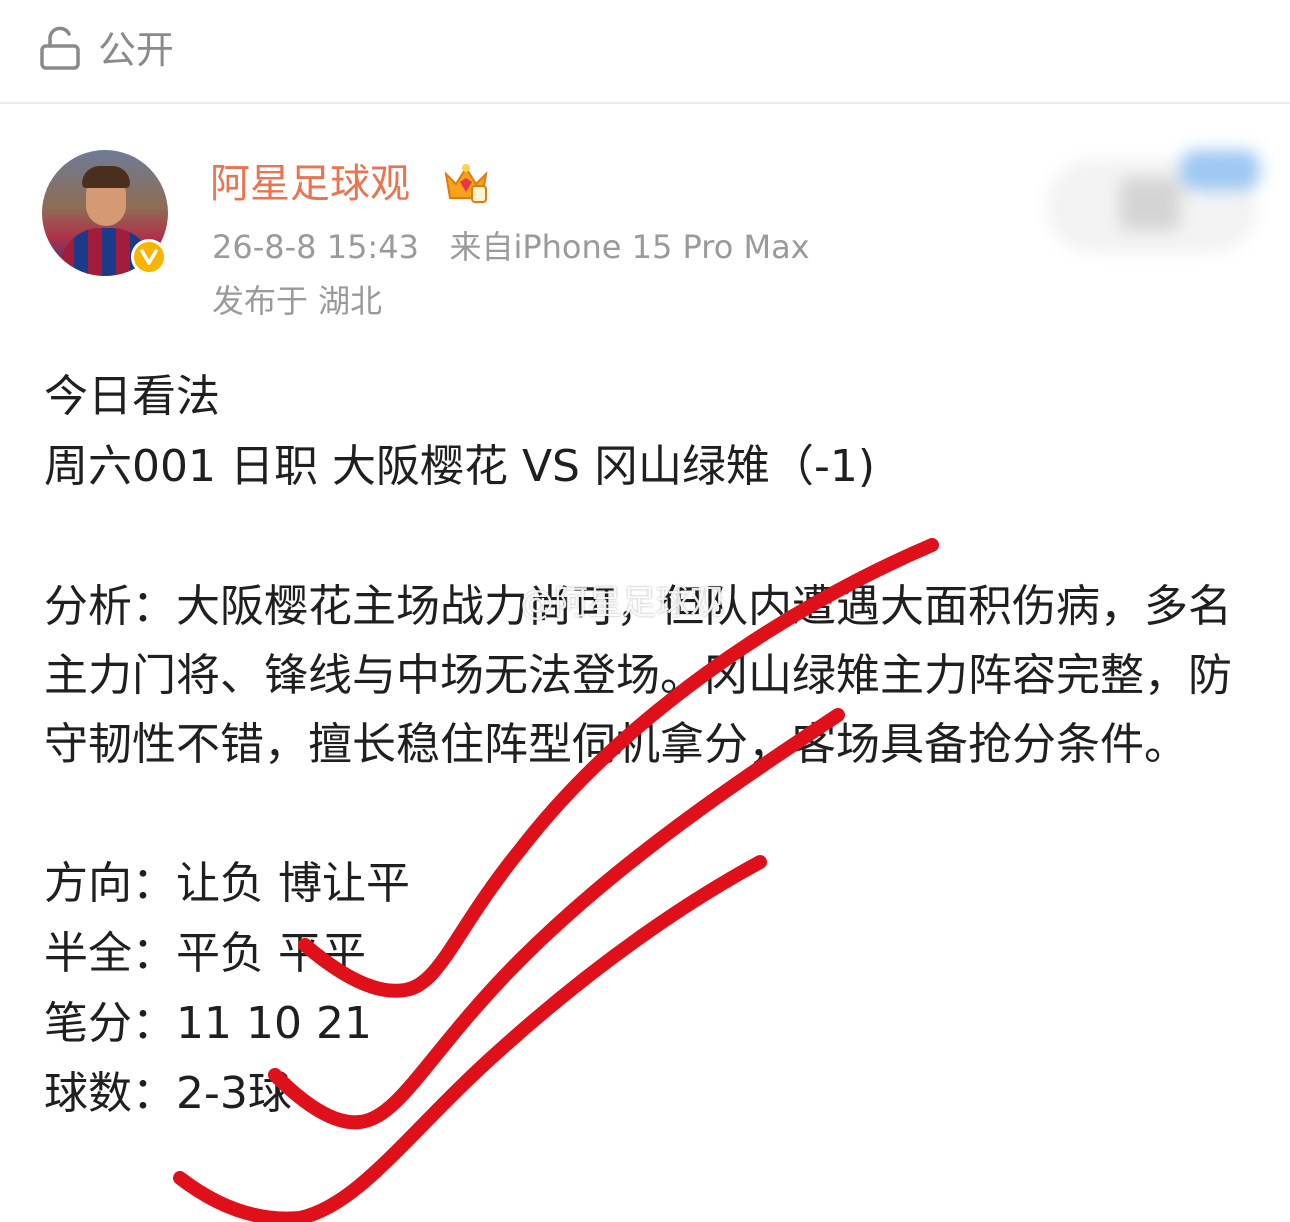 The height and width of the screenshot is (1222, 1290). I want to click on detail-row: 笔分： 11 10 21, so click(649, 1024).